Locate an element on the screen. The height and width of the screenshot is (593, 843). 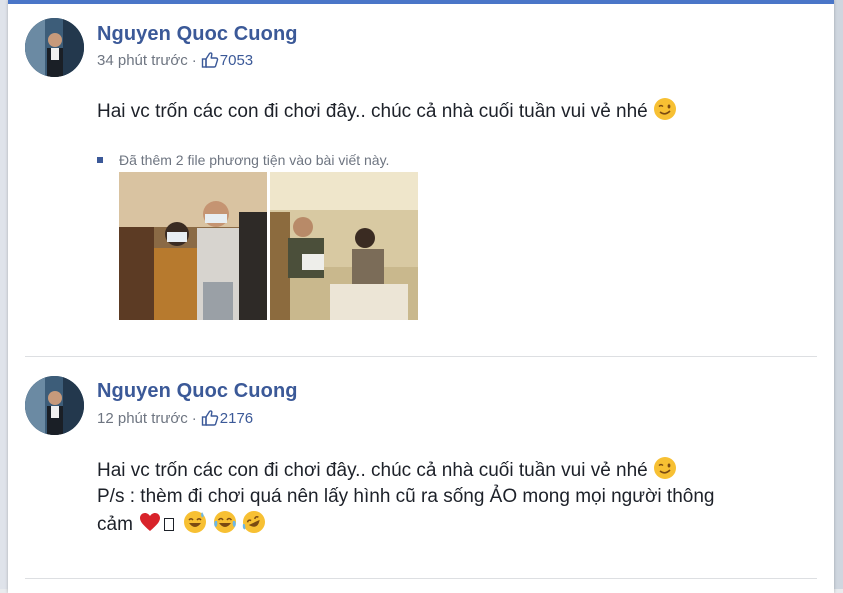
bullet-icon is located at coordinates (100, 160).